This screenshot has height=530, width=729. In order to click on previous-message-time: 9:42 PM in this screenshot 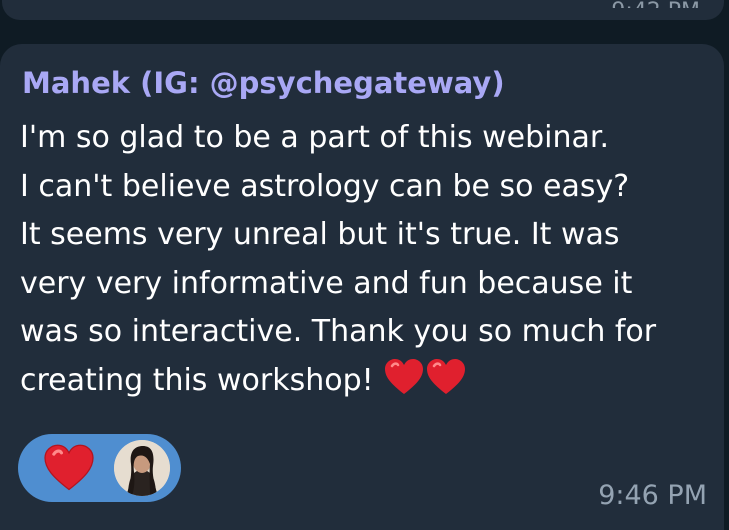, I will do `click(655, 4)`.